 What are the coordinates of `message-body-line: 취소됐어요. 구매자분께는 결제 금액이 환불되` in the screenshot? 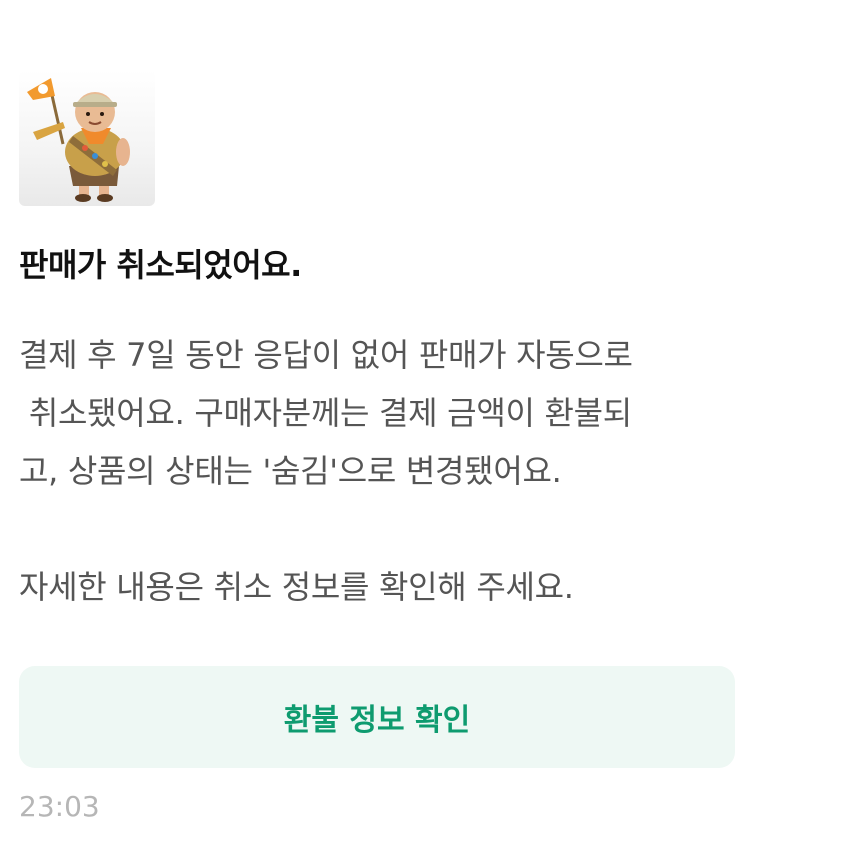 It's located at (325, 413).